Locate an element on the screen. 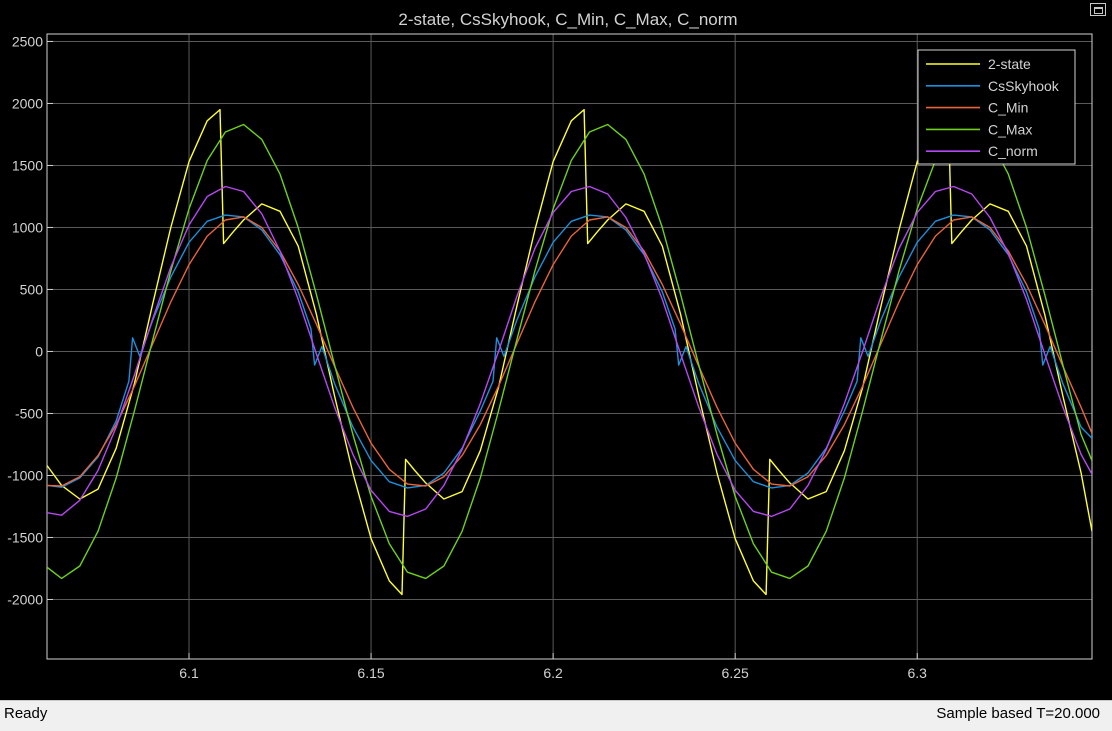 The height and width of the screenshot is (731, 1112). chart-title: 2-state, CsSkyhook, C_Min, C_Max, C_norm is located at coordinates (567, 19).